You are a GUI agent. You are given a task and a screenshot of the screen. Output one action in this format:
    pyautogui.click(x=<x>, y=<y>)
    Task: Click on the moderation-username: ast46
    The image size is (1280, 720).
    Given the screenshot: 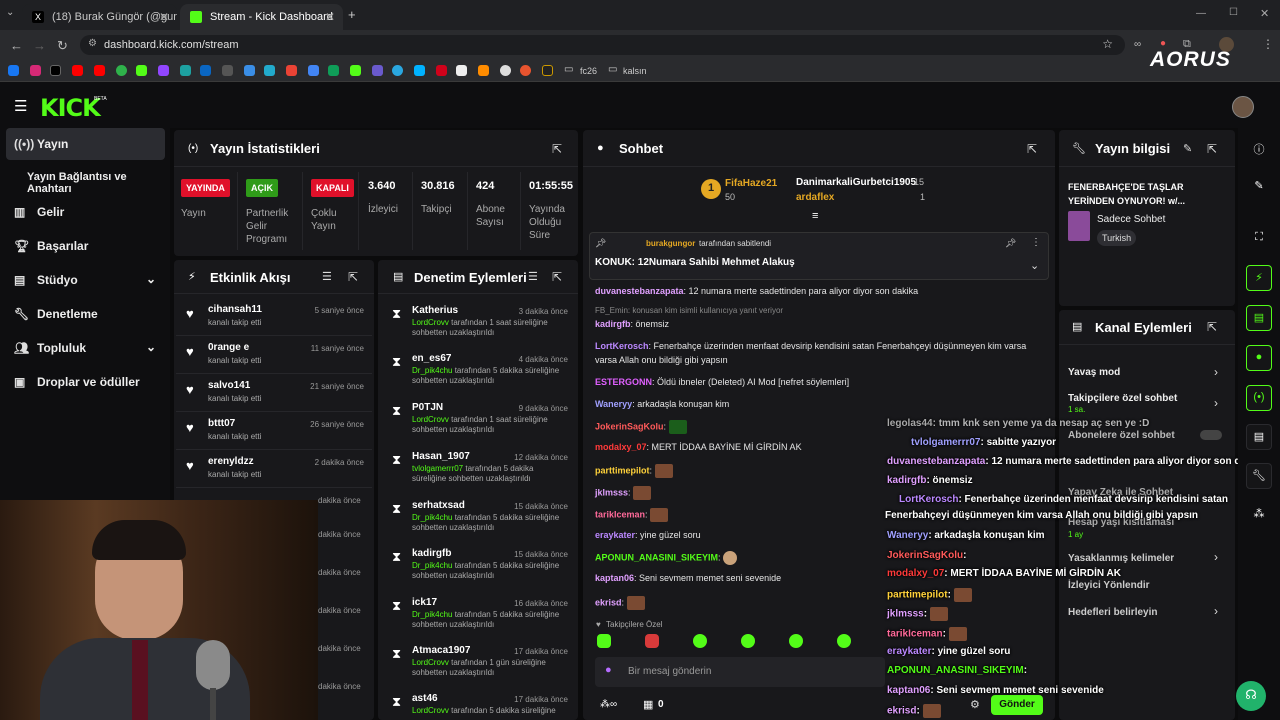 What is the action you would take?
    pyautogui.click(x=425, y=698)
    